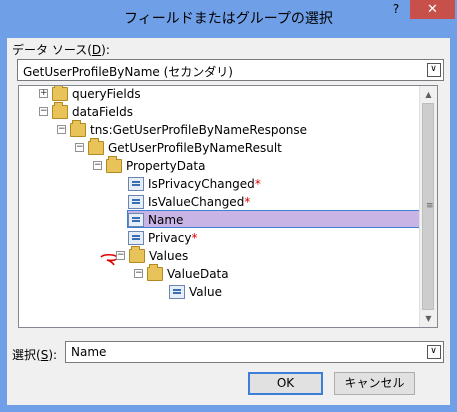 This screenshot has height=412, width=457. I want to click on selection-value: Name, so click(89, 352).